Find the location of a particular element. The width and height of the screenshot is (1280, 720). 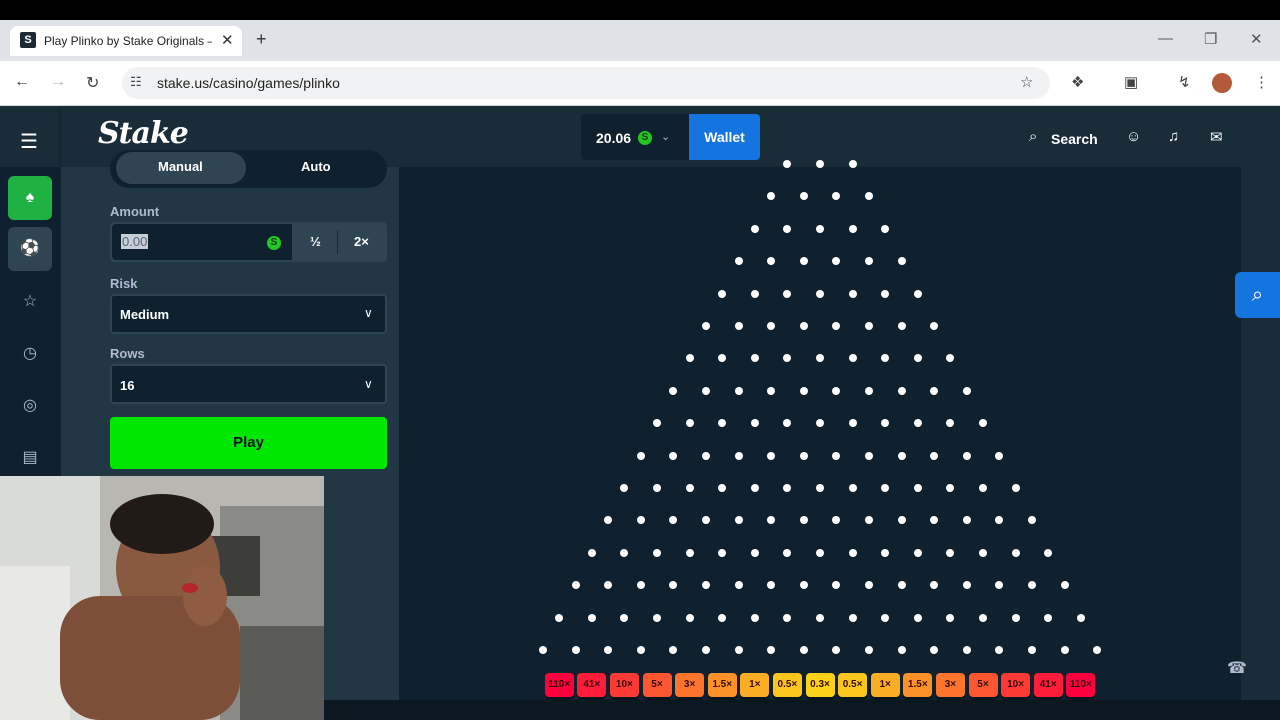

sidebar-item-recent: ◷ is located at coordinates (30, 354).